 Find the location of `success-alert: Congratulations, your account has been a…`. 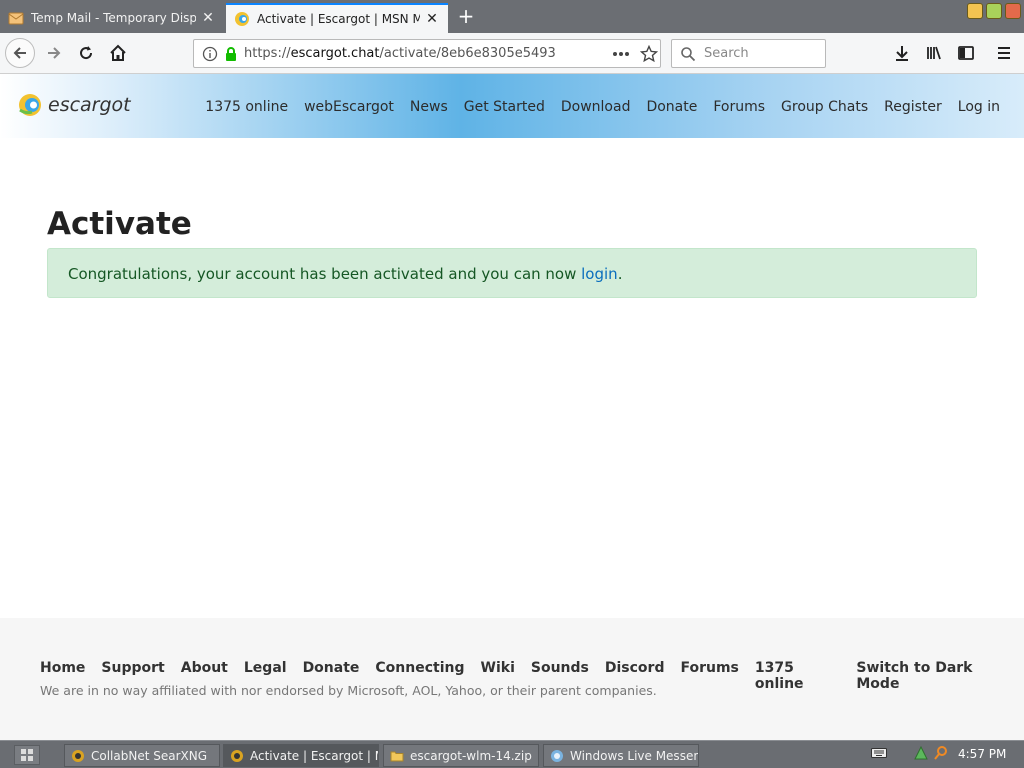

success-alert: Congratulations, your account has been a… is located at coordinates (512, 273).